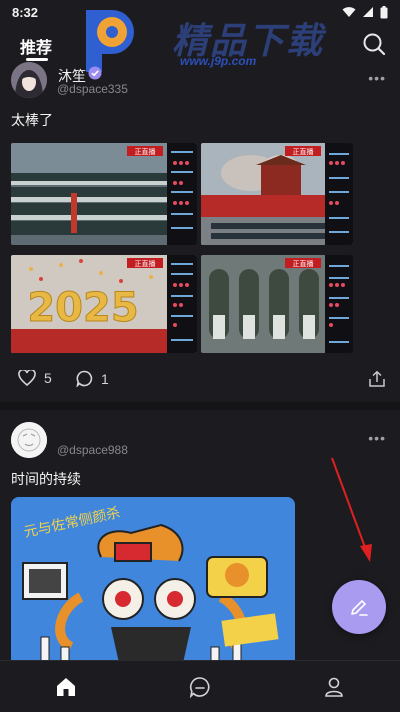  What do you see at coordinates (36, 46) in the screenshot?
I see `tab-recommend: 推荐` at bounding box center [36, 46].